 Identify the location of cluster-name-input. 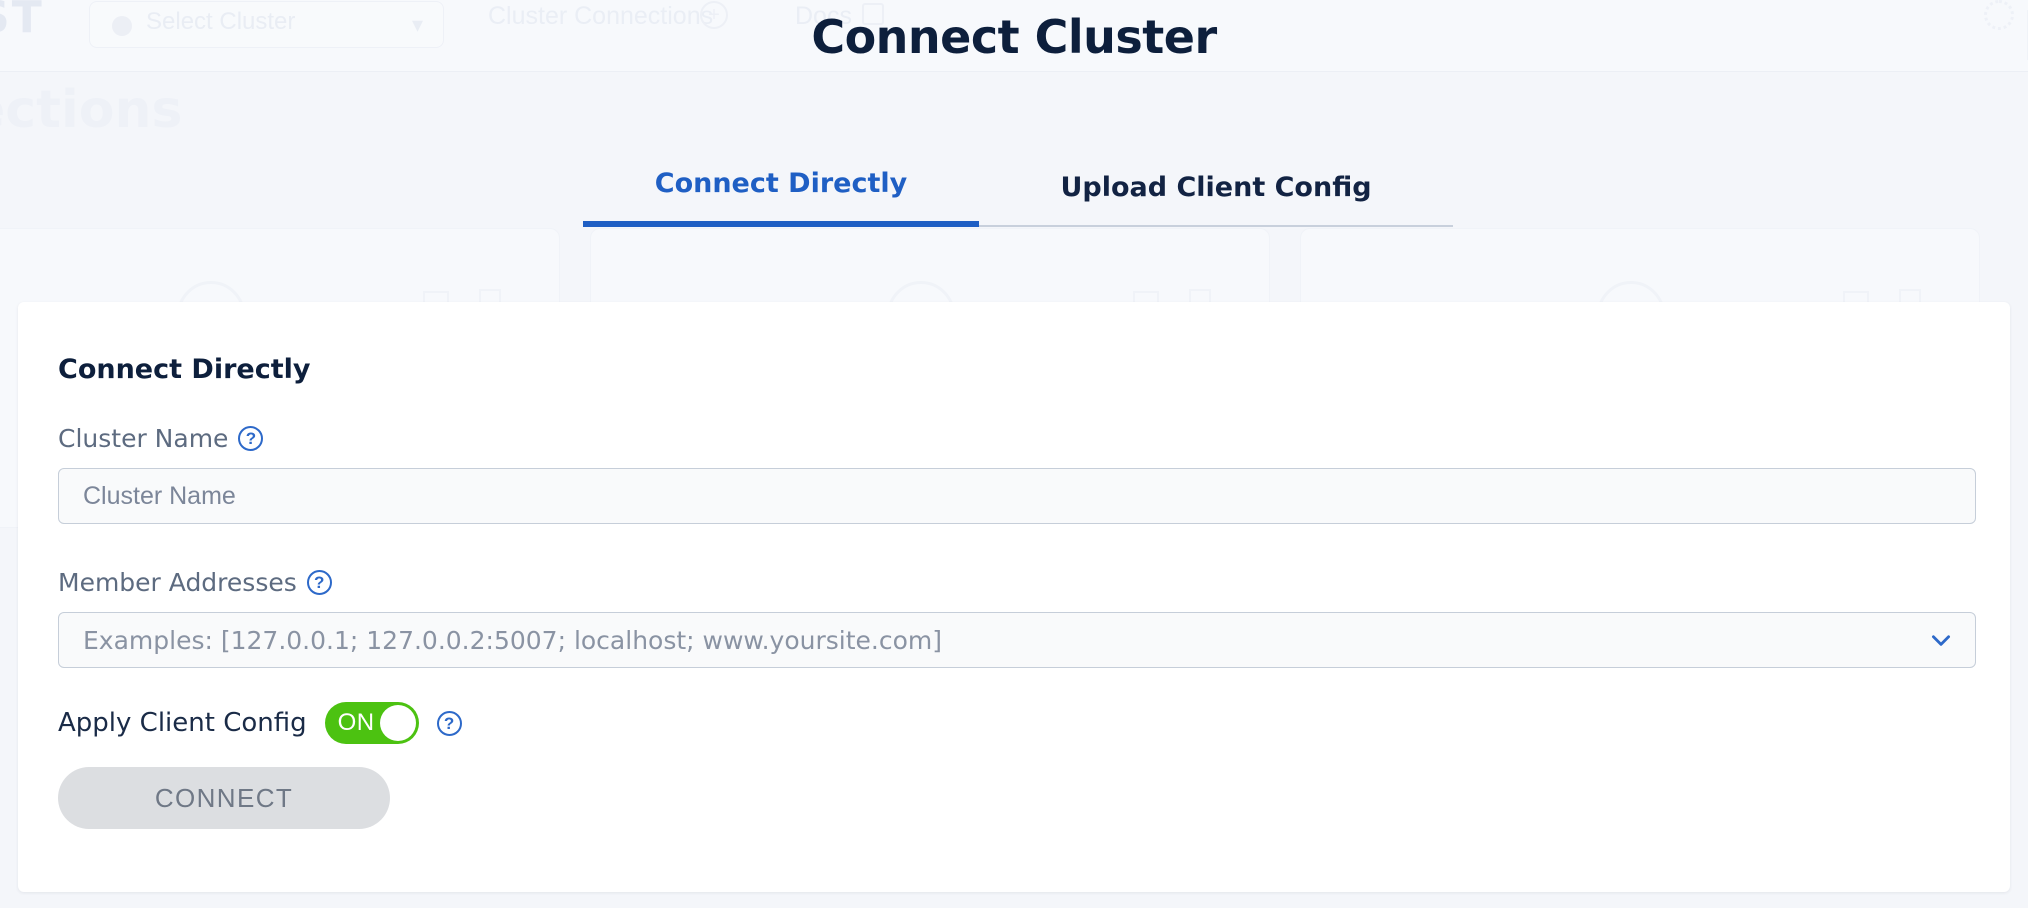
(1017, 496).